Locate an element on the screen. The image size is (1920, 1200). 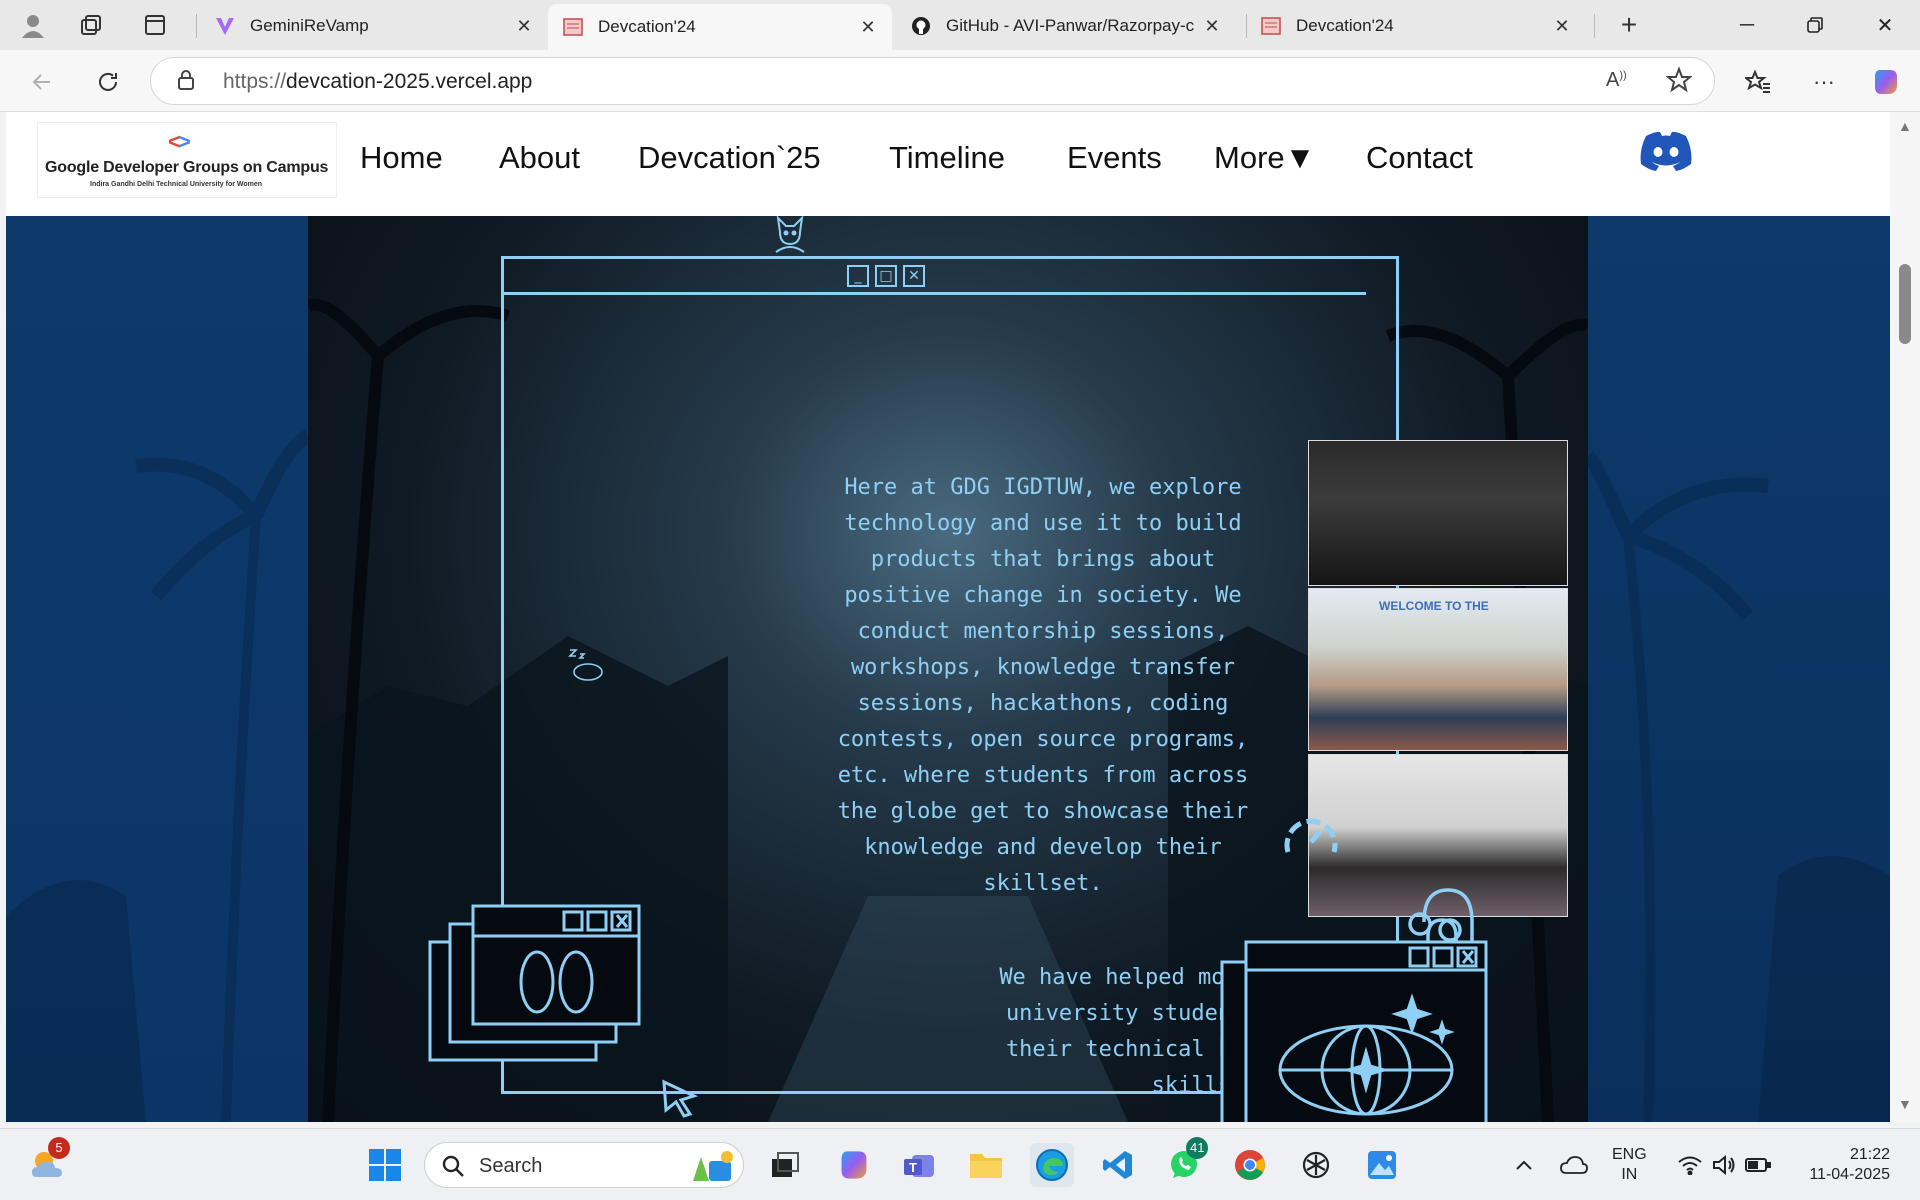
nav-contact: Contact is located at coordinates (1419, 158).